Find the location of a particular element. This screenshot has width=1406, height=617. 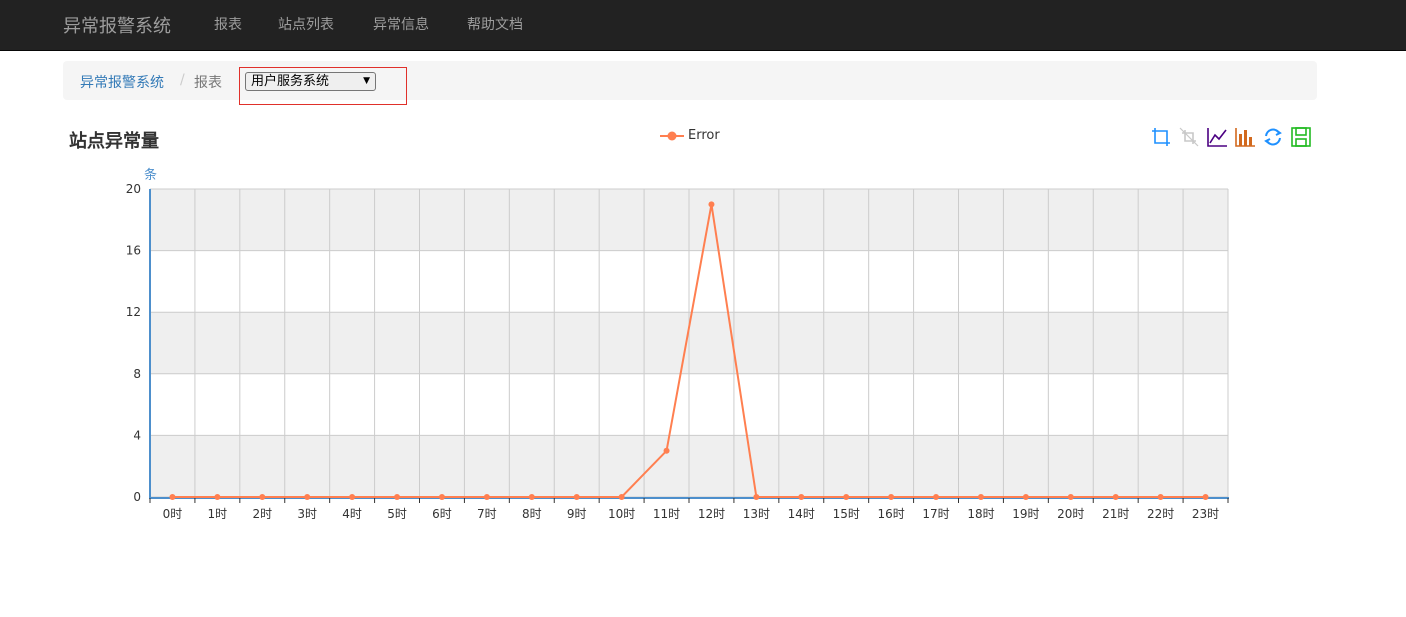

x-tick-label: 0时 is located at coordinates (173, 514).